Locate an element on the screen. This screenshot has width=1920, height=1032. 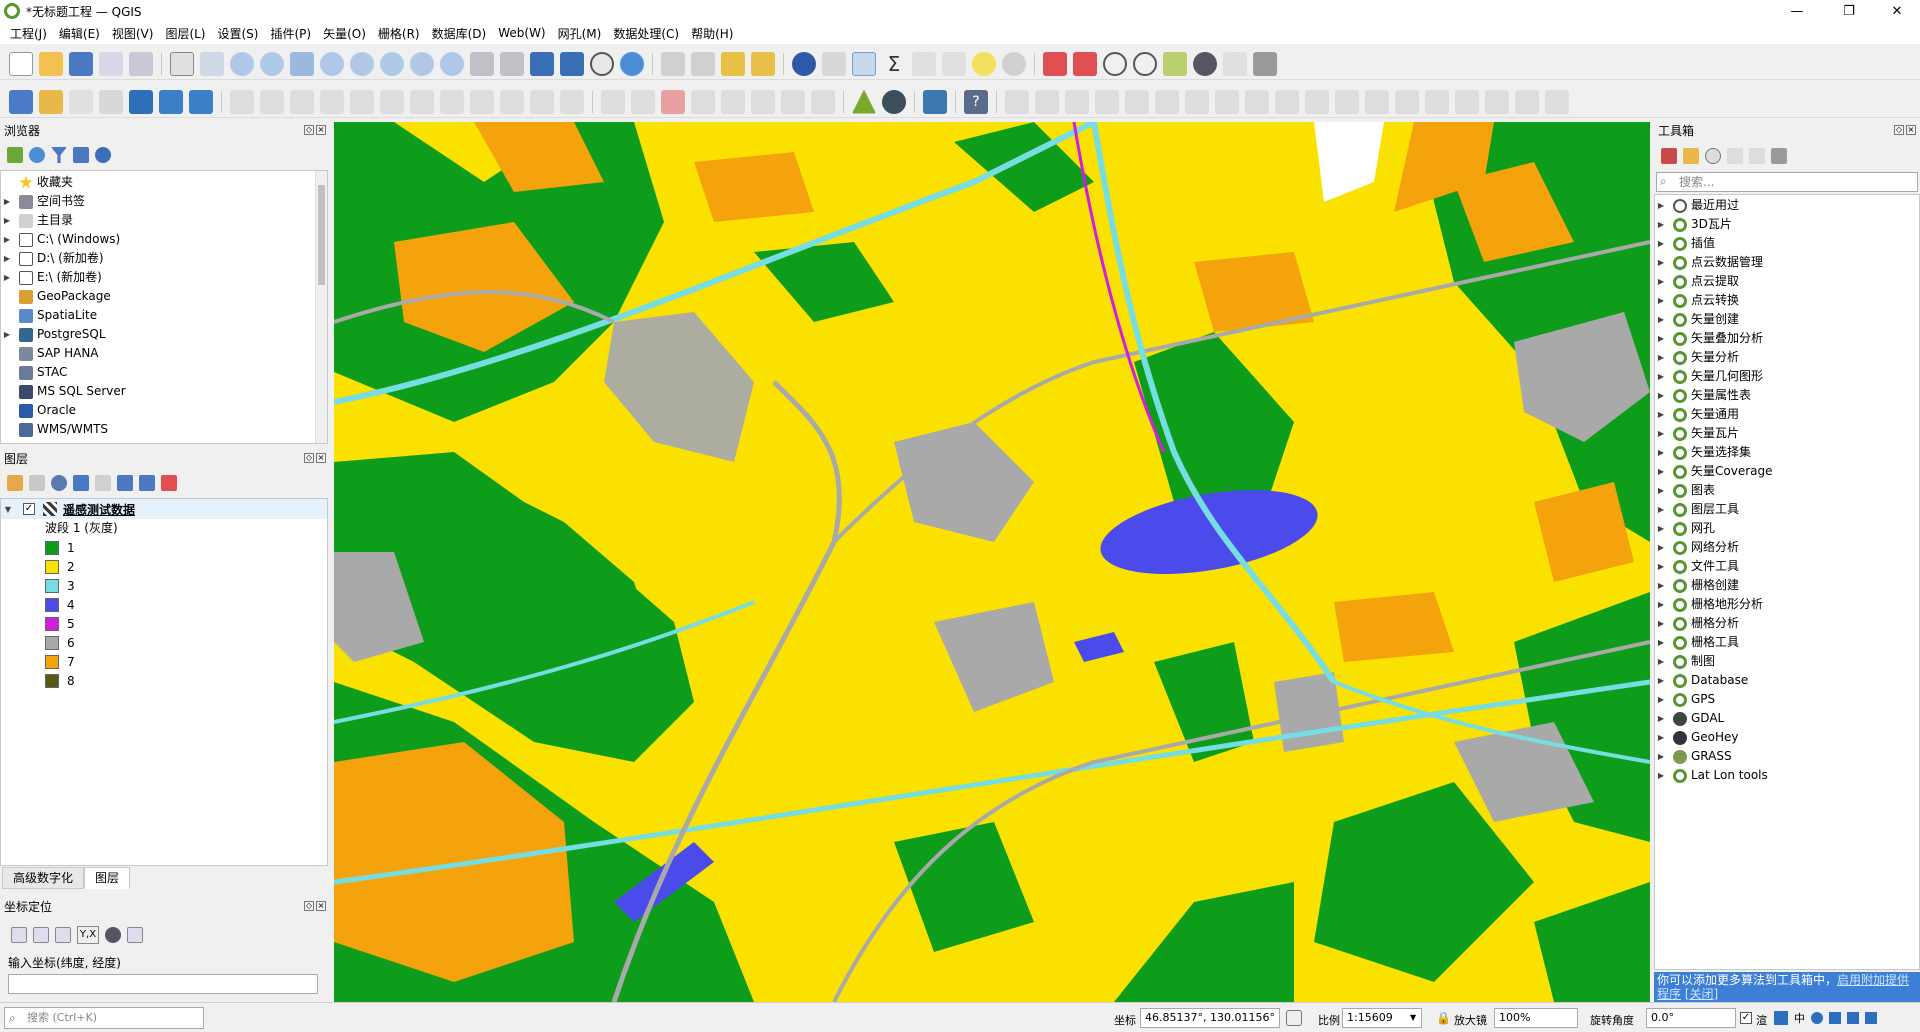
menu-raster: 栅格(R) is located at coordinates (399, 33).